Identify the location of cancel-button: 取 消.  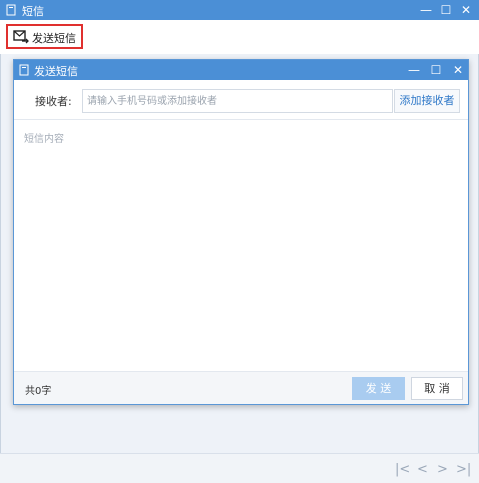
(437, 388).